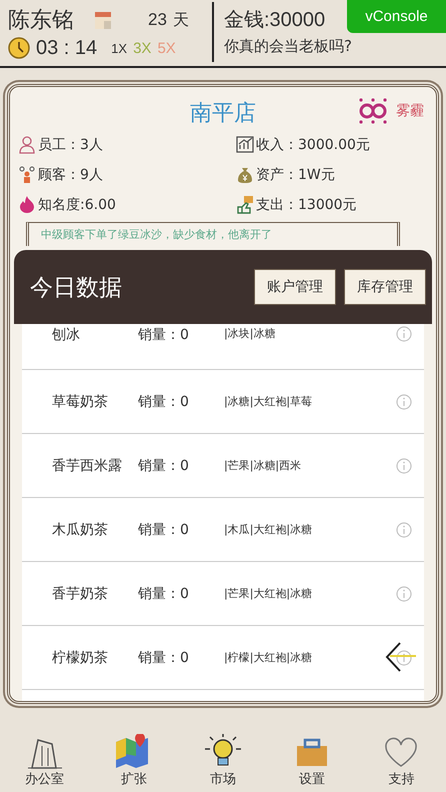 Image resolution: width=446 pixels, height=792 pixels. Describe the element at coordinates (80, 401) in the screenshot. I see `product-name: 草莓奶茶` at that location.